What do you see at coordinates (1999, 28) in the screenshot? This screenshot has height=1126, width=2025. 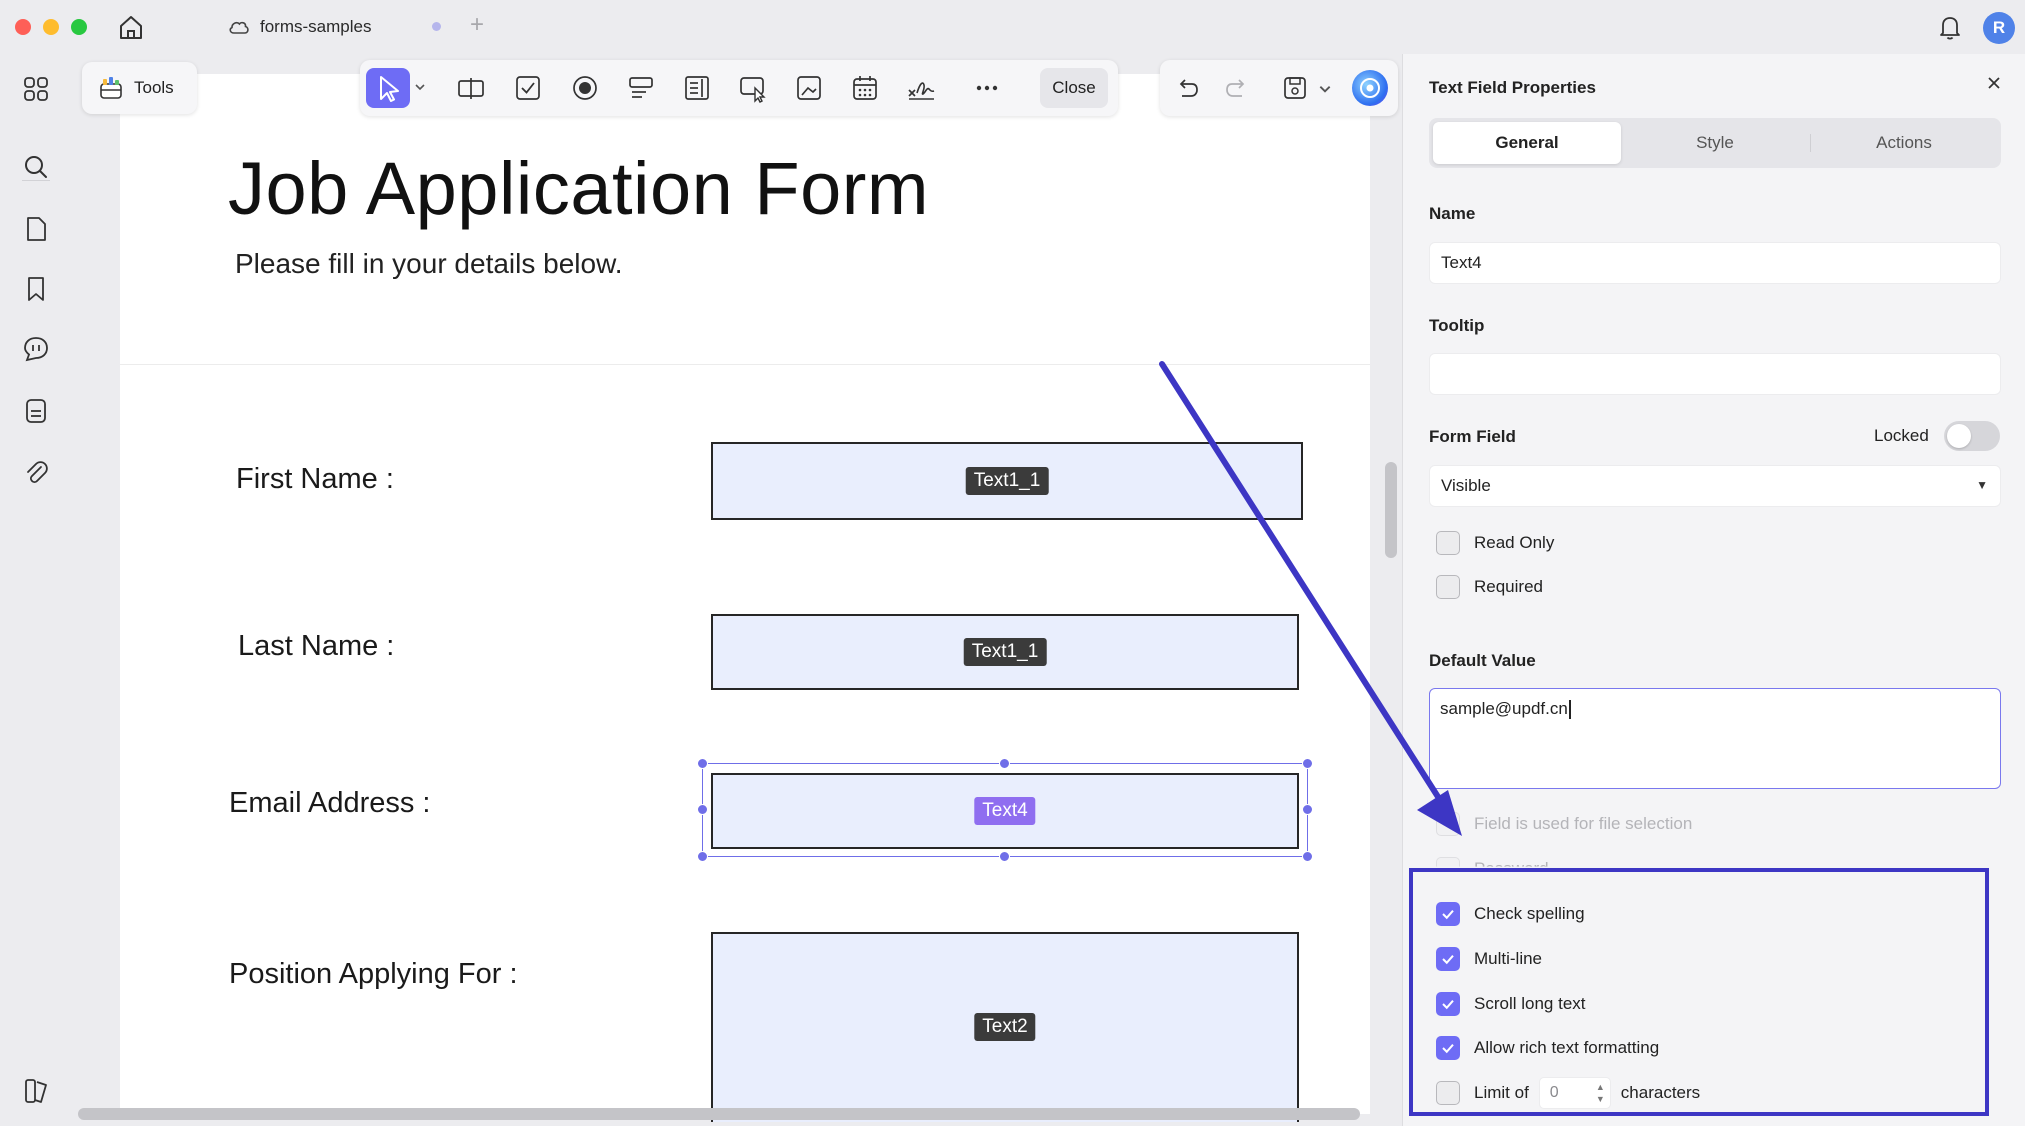 I see `user-avatar: R` at bounding box center [1999, 28].